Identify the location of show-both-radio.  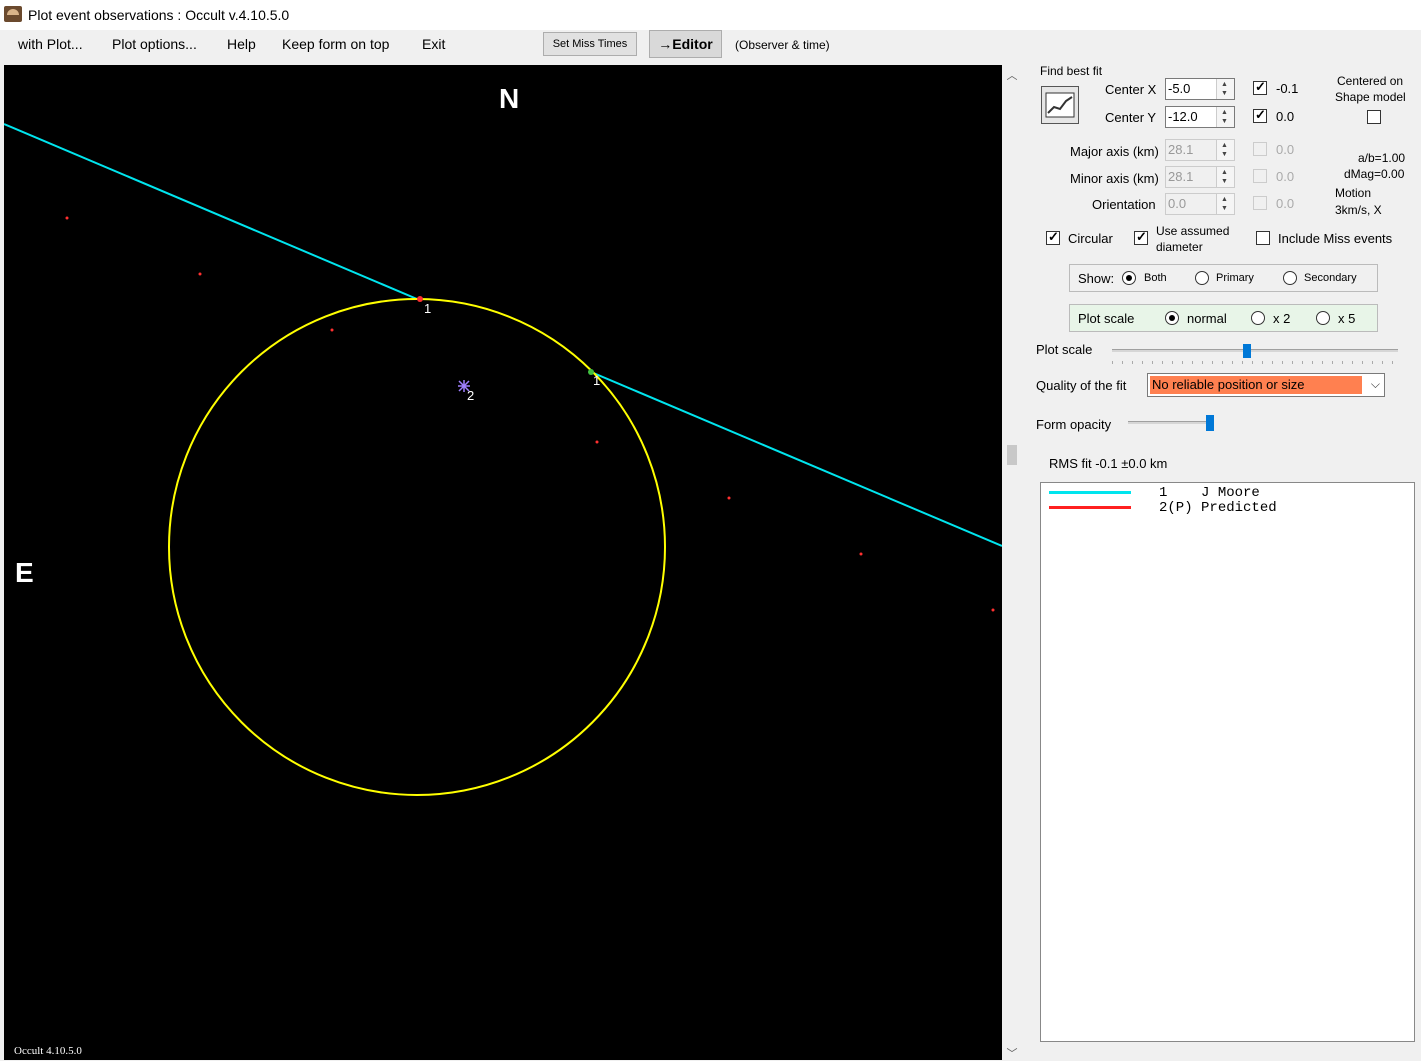
(1129, 278).